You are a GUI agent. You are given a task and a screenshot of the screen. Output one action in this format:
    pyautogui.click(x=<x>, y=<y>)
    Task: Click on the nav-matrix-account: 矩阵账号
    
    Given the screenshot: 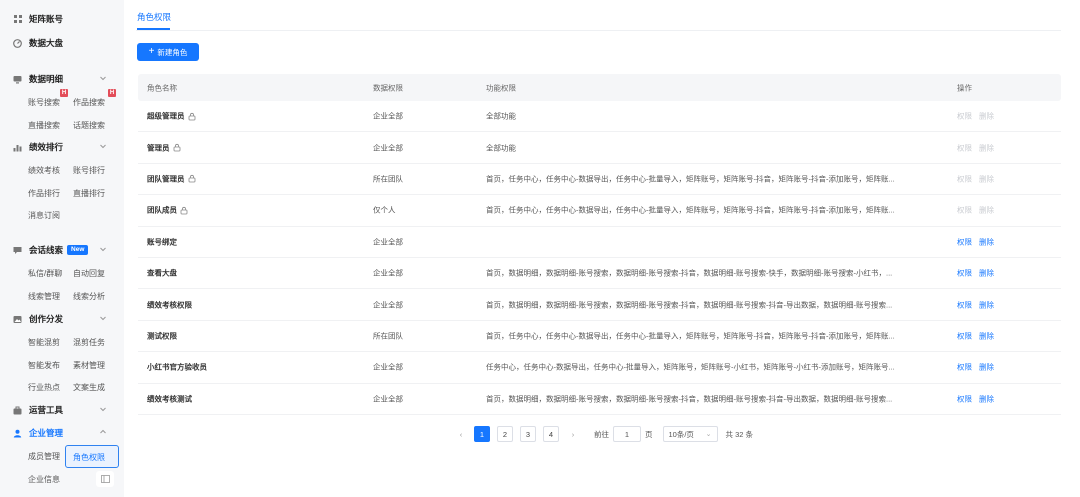 What is the action you would take?
    pyautogui.click(x=31, y=19)
    